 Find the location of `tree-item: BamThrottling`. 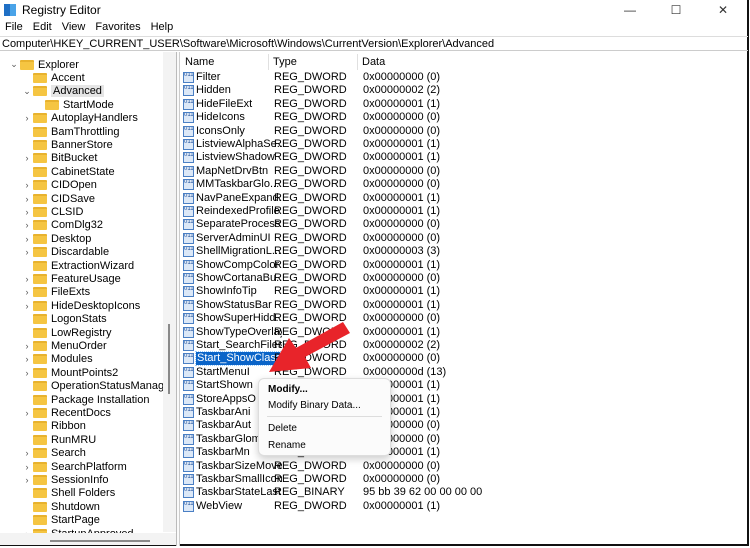

tree-item: BamThrottling is located at coordinates (76, 131).